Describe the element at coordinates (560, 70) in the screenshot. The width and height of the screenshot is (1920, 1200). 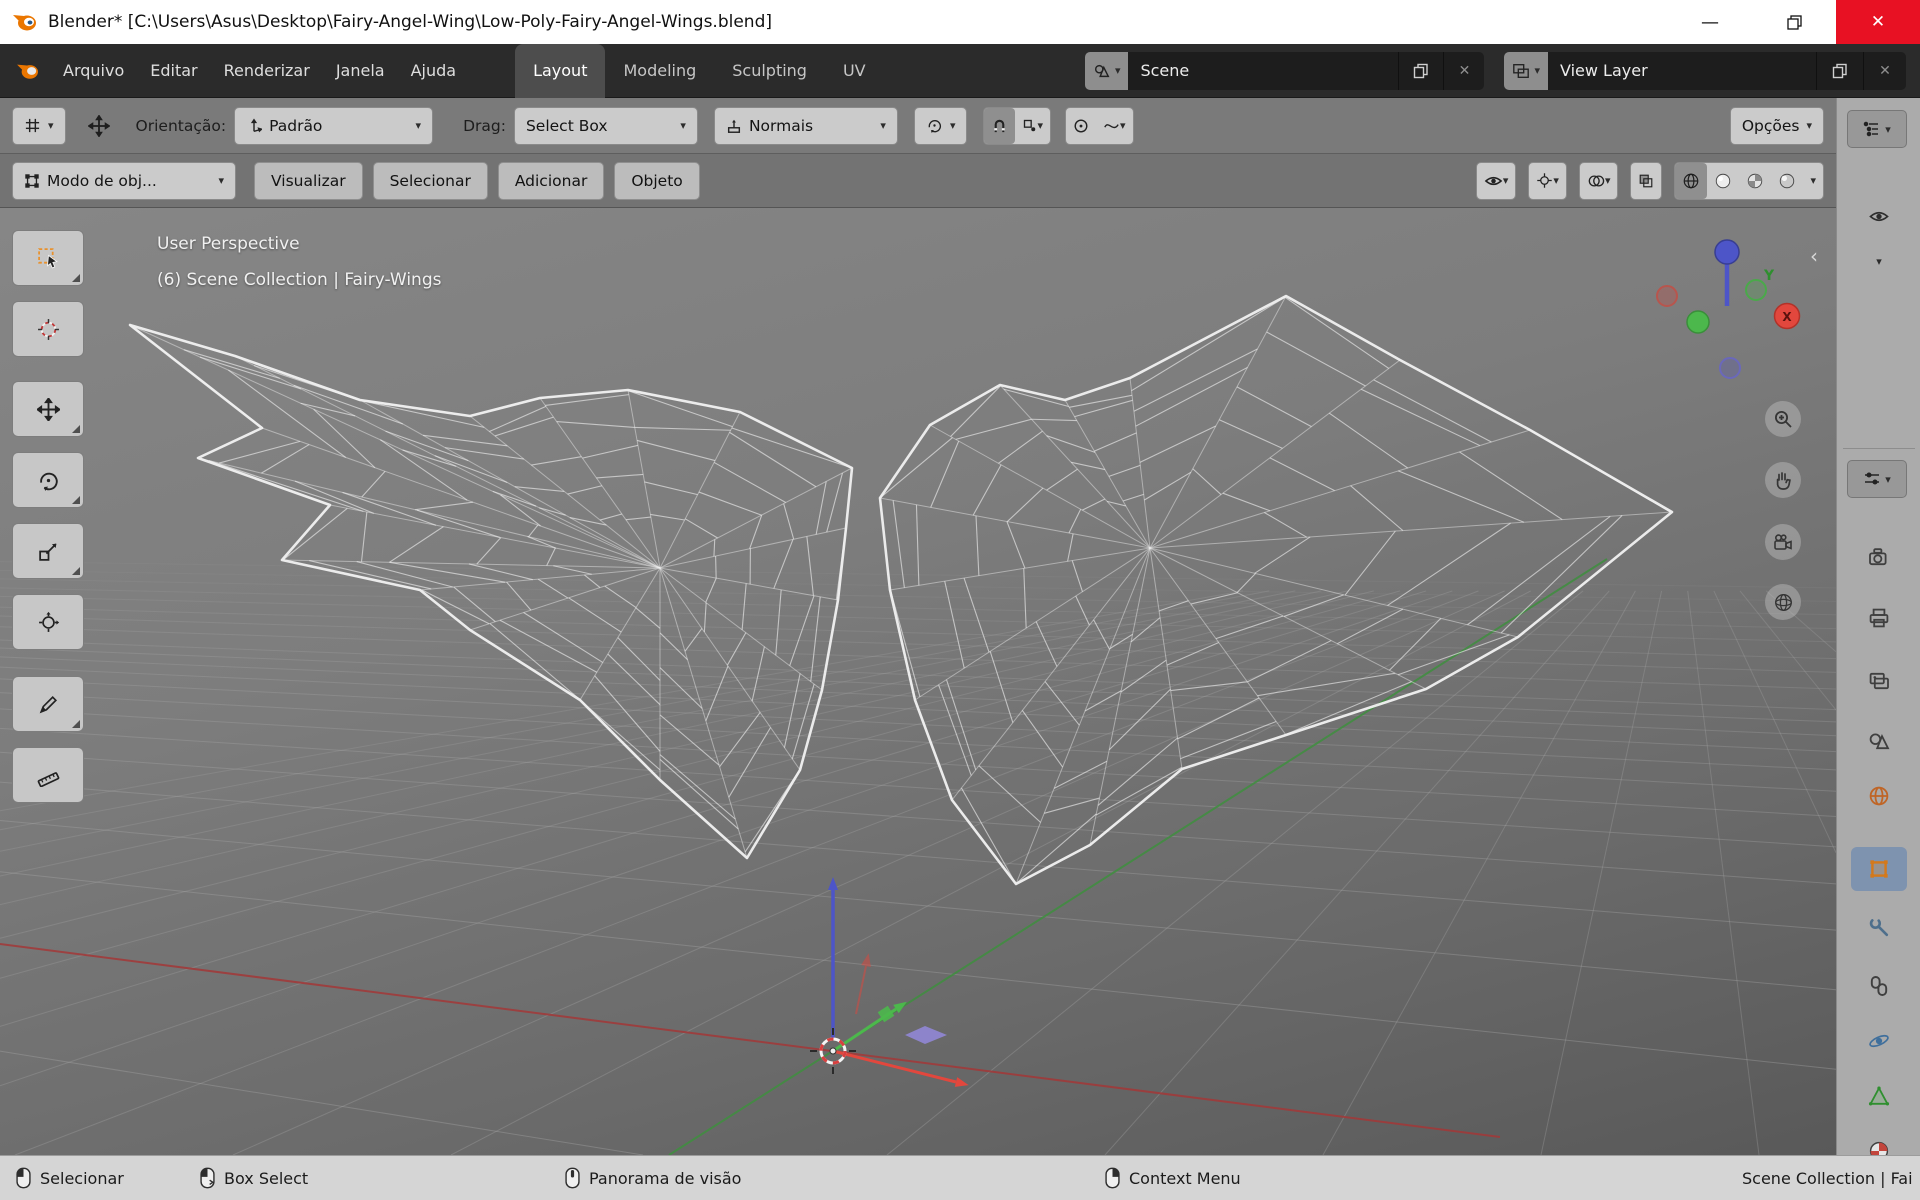
I see `tab-layout: Layout` at that location.